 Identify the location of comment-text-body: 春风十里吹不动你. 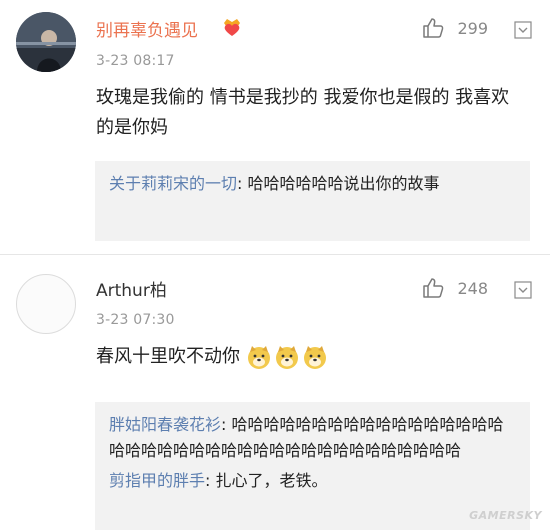
(168, 356).